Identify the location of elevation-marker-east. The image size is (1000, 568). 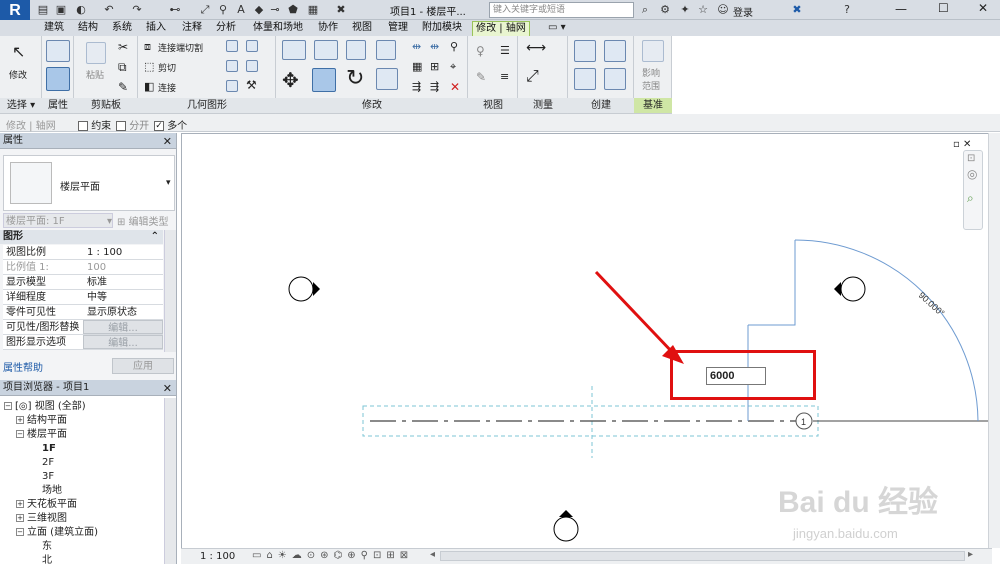
(850, 289).